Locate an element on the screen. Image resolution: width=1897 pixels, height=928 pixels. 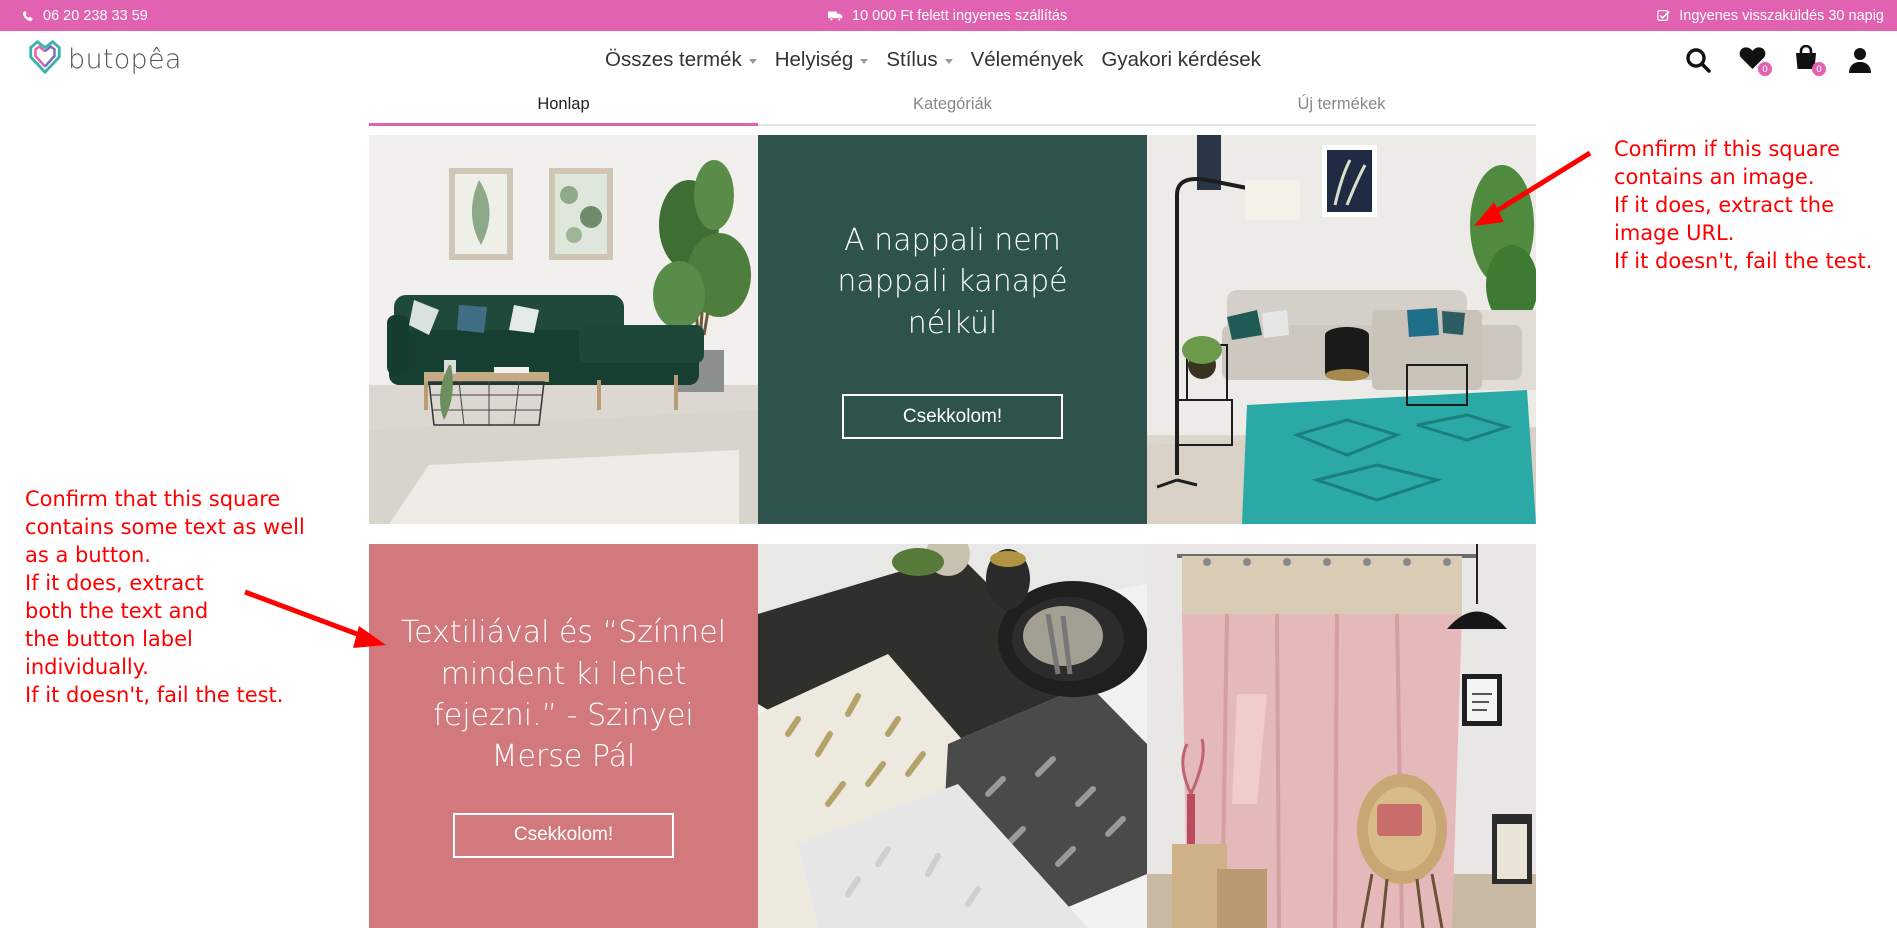
nav-label: Vélemények is located at coordinates (1027, 59).